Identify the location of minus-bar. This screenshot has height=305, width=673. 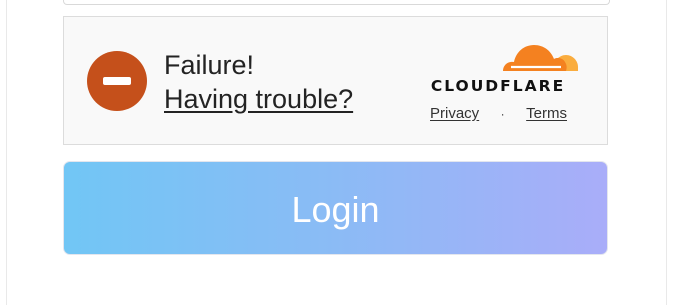
(117, 81).